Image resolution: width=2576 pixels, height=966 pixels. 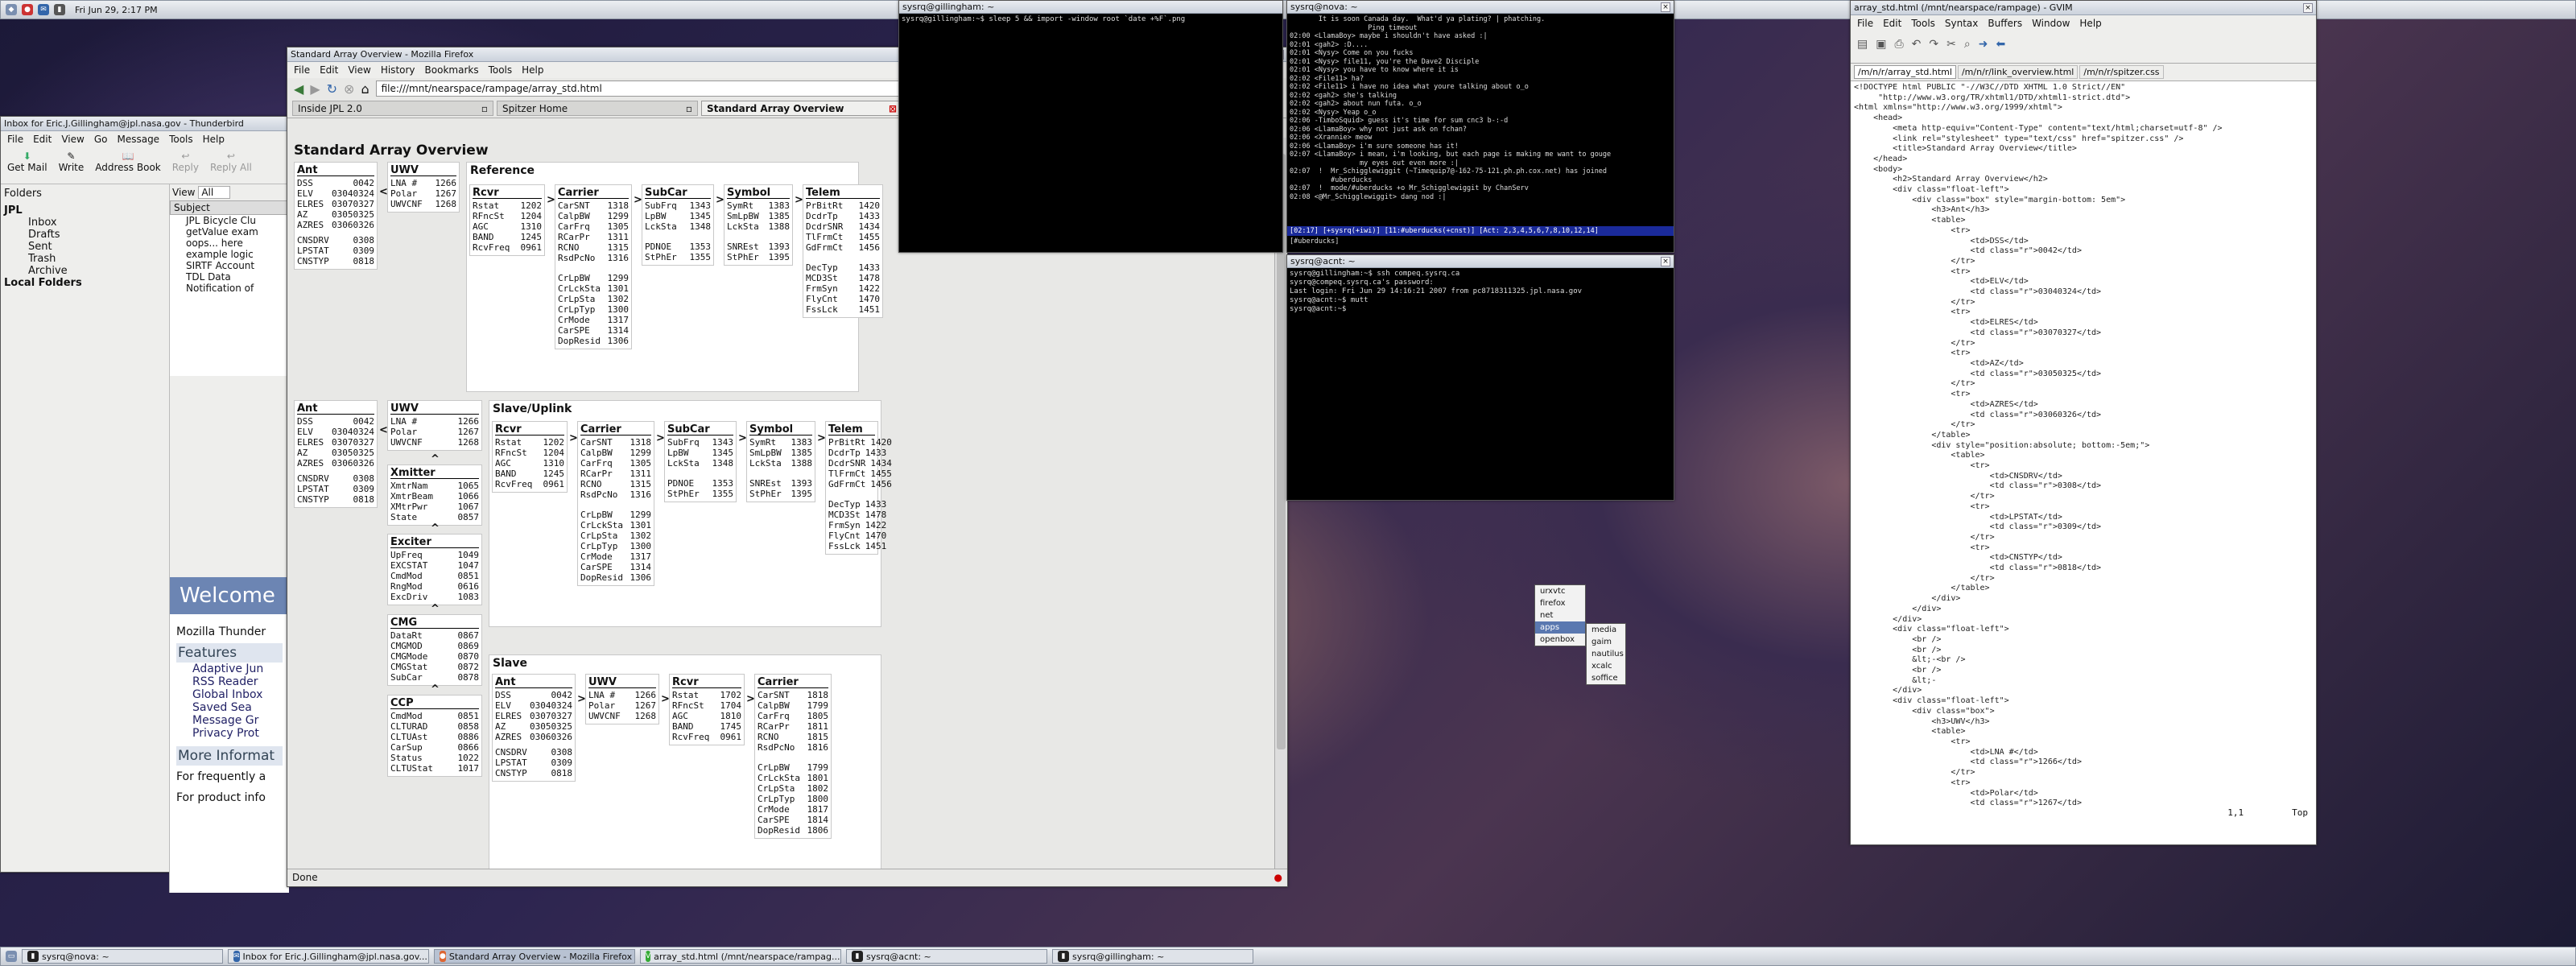 What do you see at coordinates (801, 108) in the screenshot?
I see `tab-standard-array: Standard Array Overview ⊠` at bounding box center [801, 108].